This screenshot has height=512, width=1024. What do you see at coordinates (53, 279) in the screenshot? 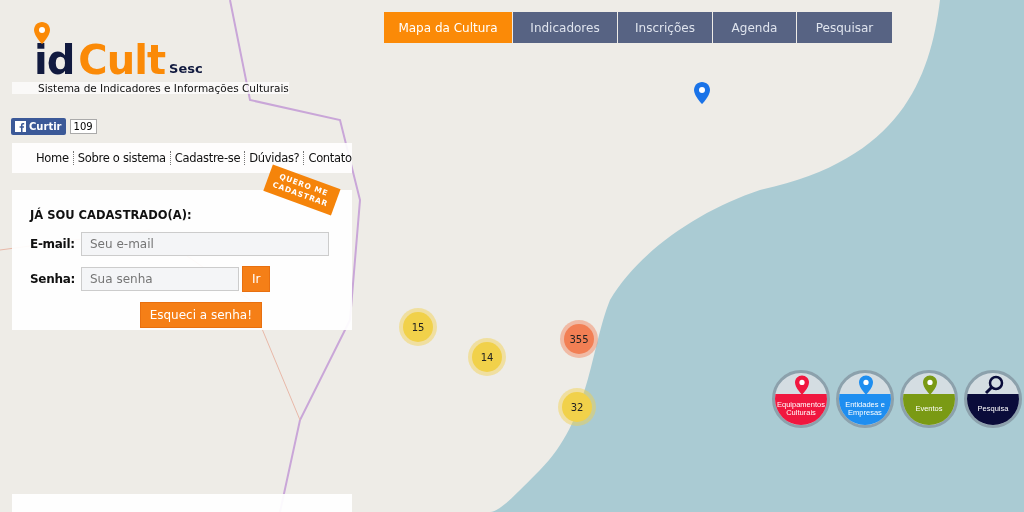
I see `password-label: Senha:` at bounding box center [53, 279].